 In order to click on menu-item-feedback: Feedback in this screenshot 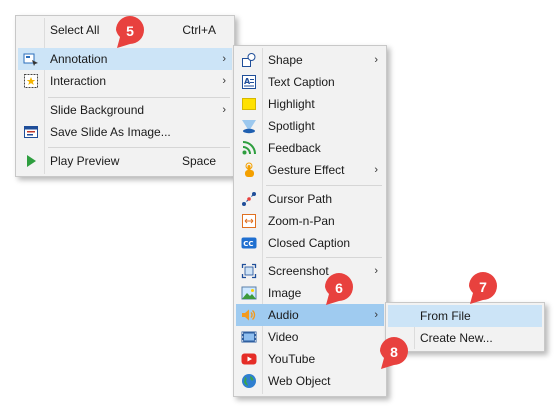, I will do `click(310, 148)`.